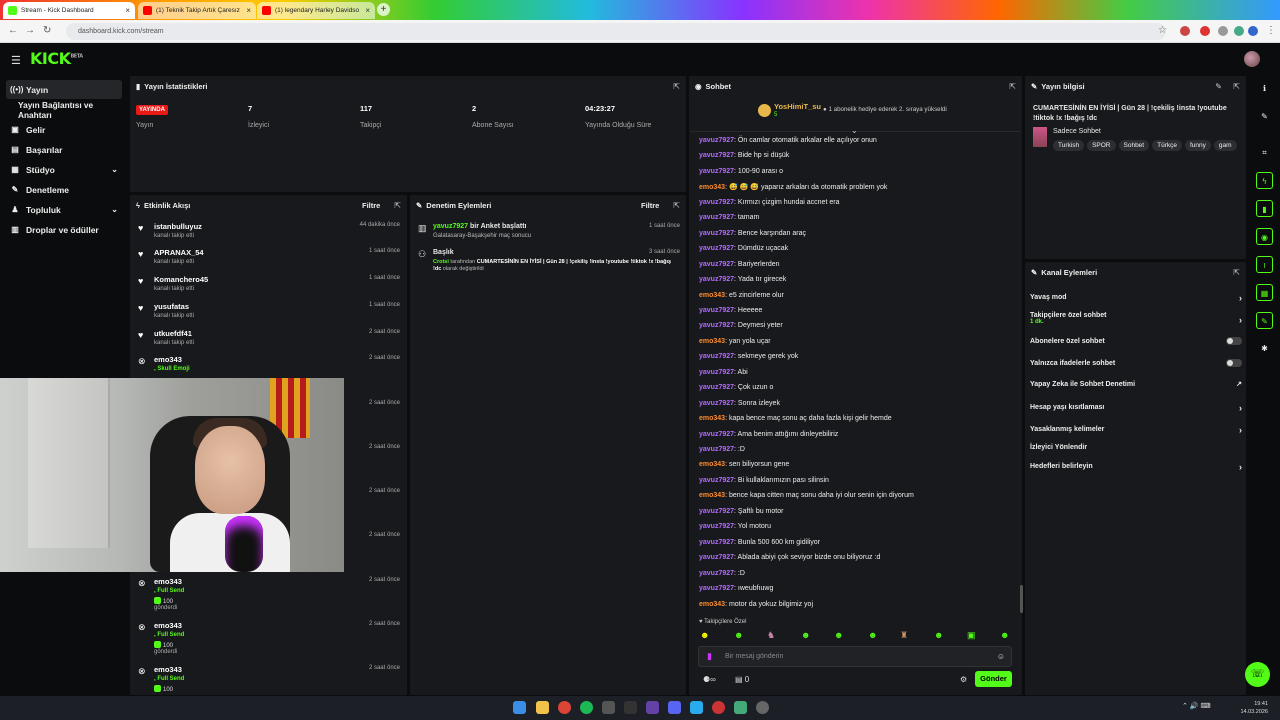 Image resolution: width=1280 pixels, height=720 pixels. Describe the element at coordinates (854, 130) in the screenshot. I see `chevron-down-icon: ⌄` at that location.